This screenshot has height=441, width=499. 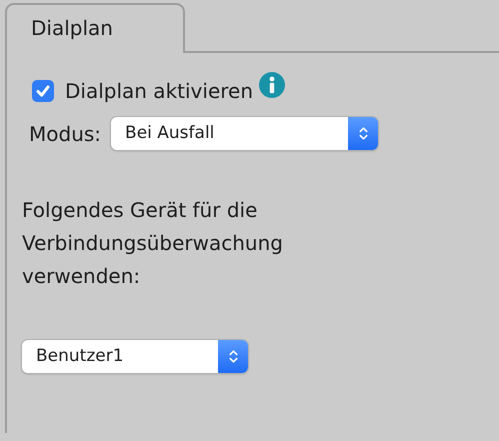 What do you see at coordinates (65, 134) in the screenshot?
I see `mode-label: Modus:` at bounding box center [65, 134].